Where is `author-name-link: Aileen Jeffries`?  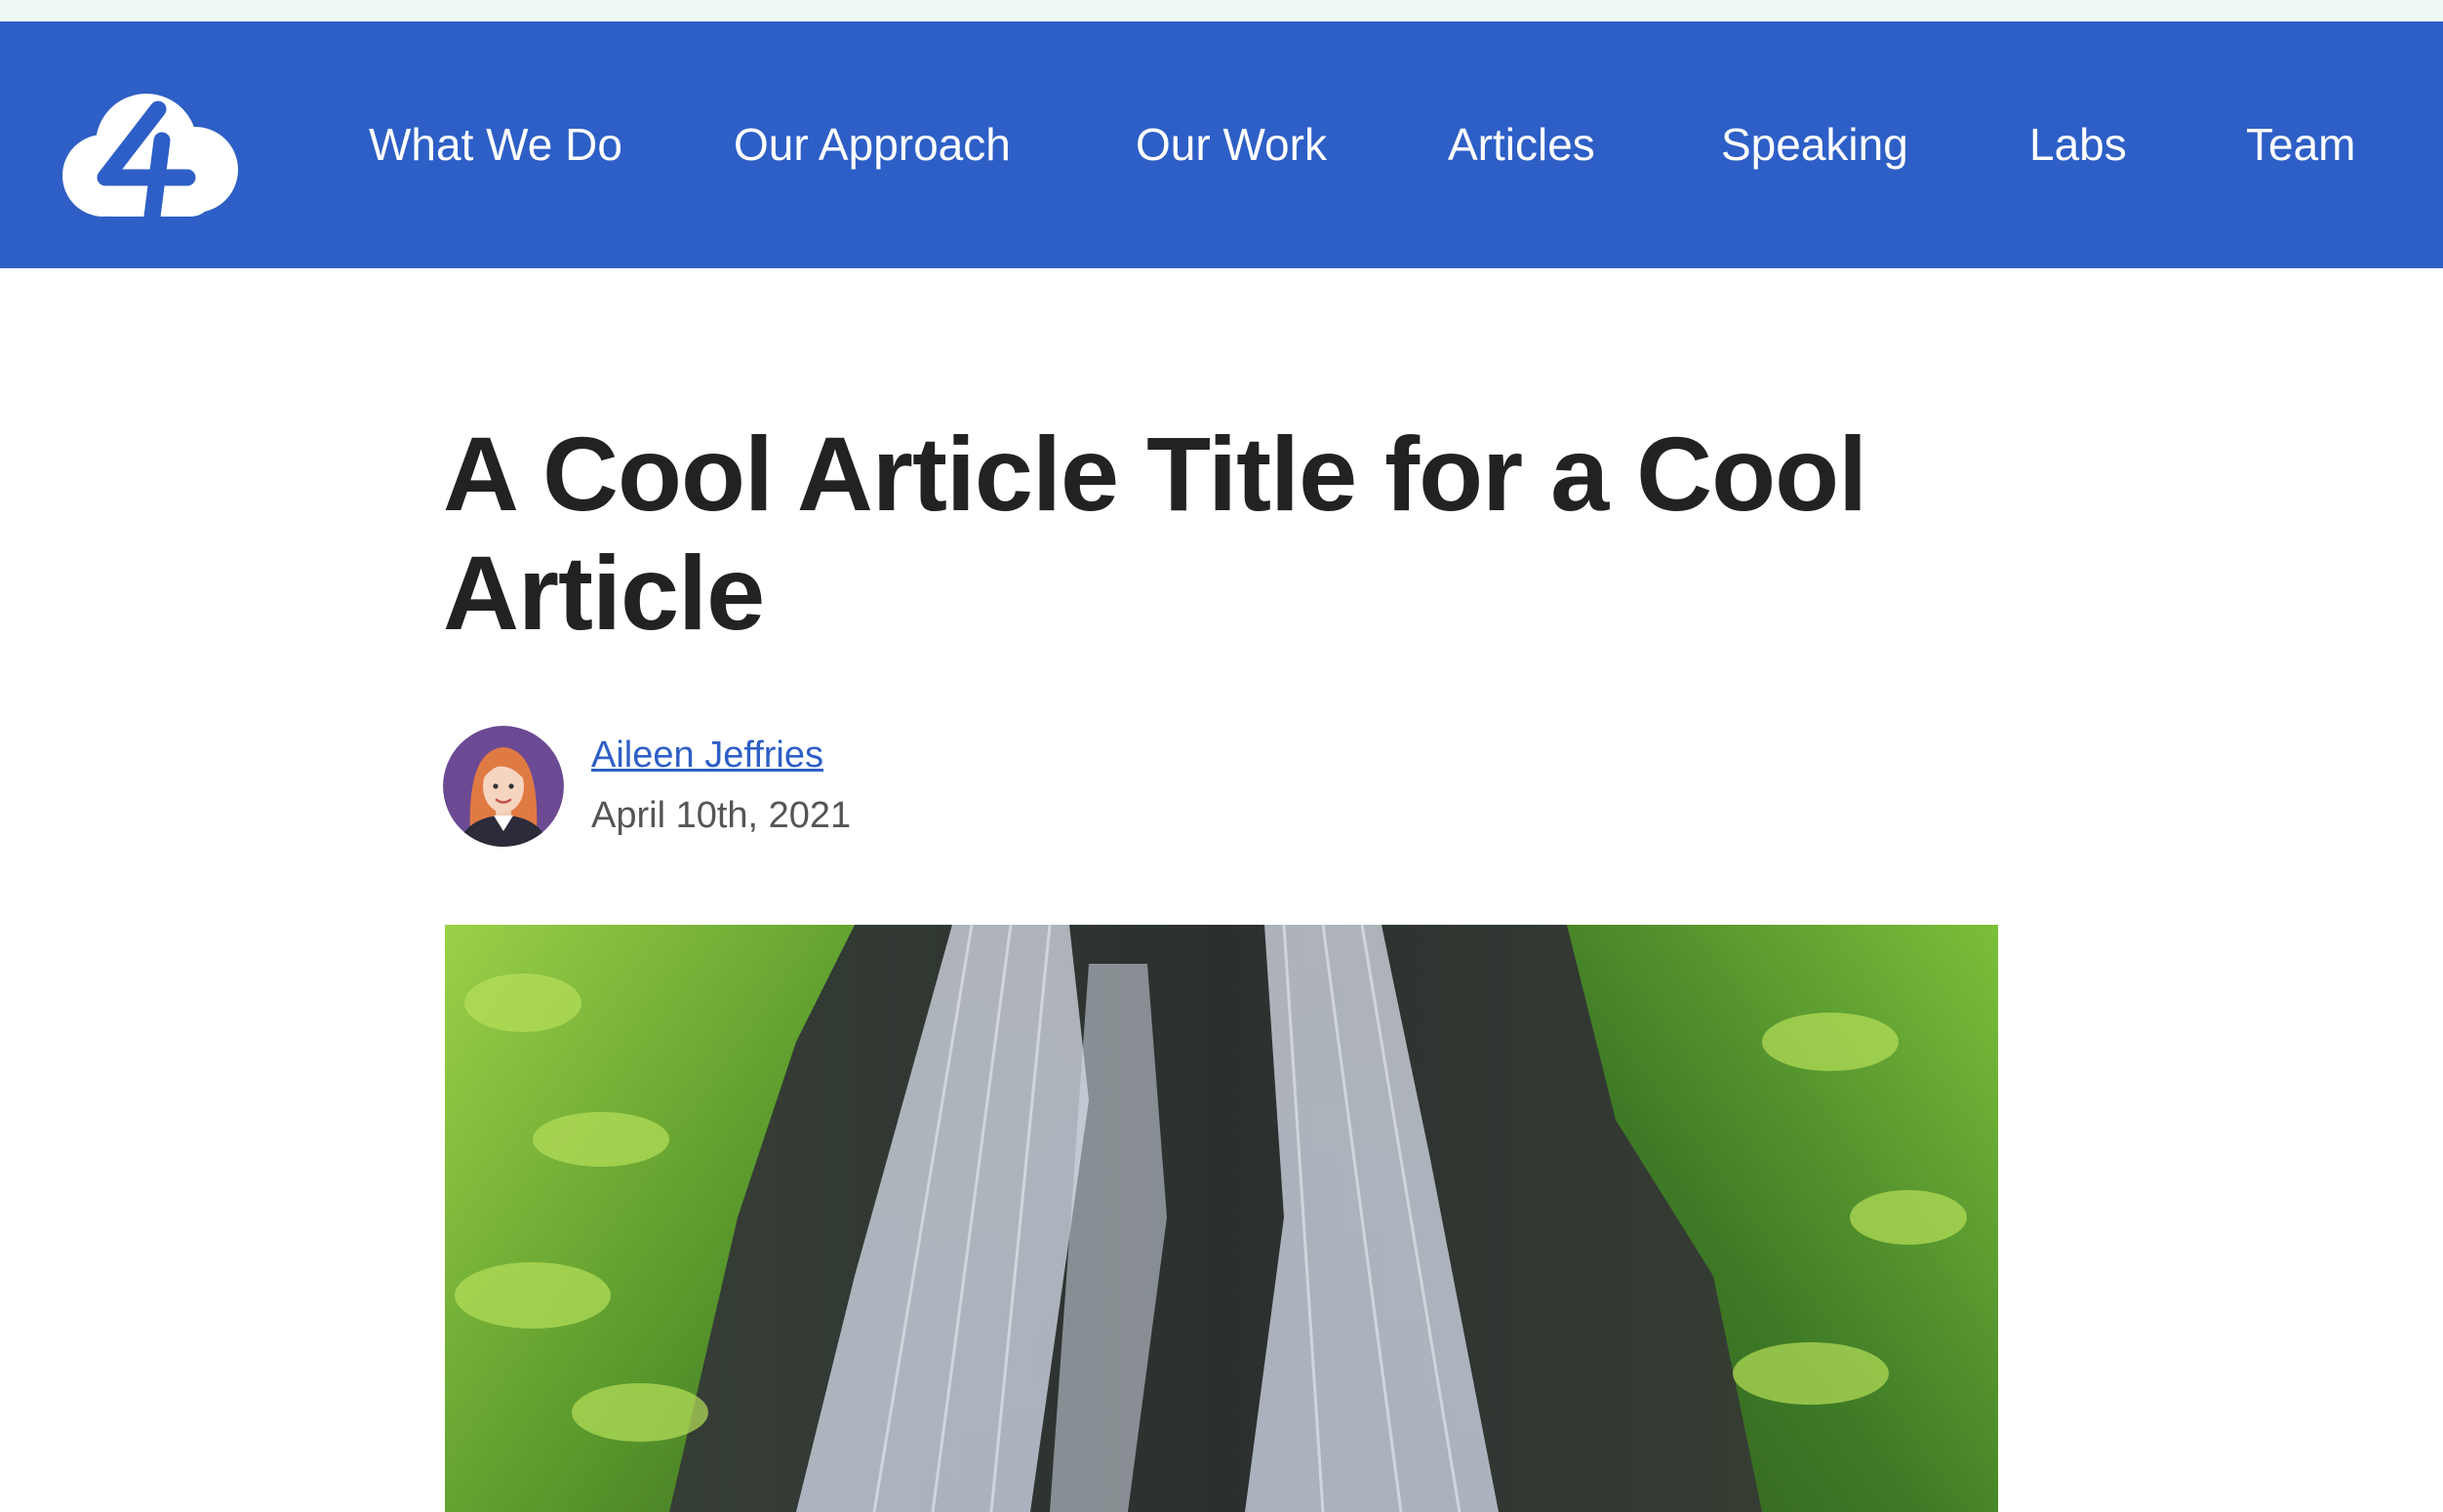
author-name-link: Aileen Jeffries is located at coordinates (707, 755).